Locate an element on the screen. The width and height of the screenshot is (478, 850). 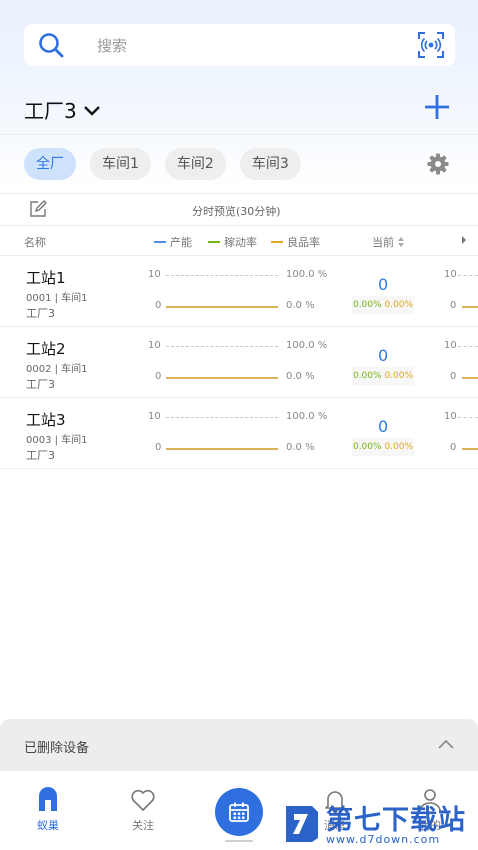
scan-icon is located at coordinates (431, 45).